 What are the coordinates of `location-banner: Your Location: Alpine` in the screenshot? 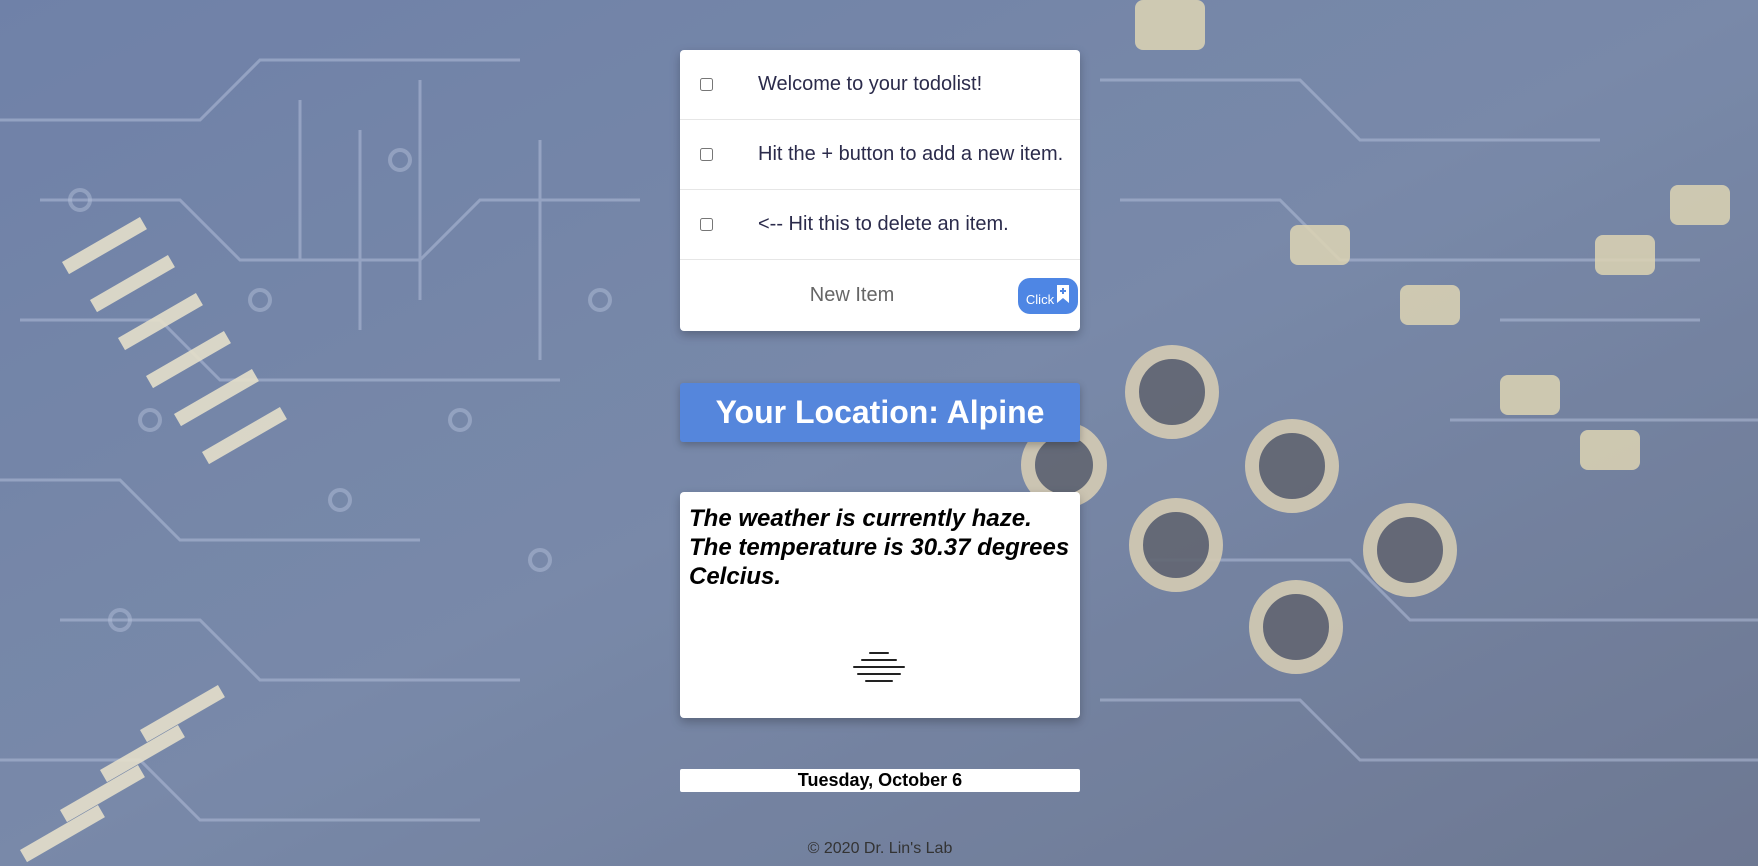 It's located at (880, 412).